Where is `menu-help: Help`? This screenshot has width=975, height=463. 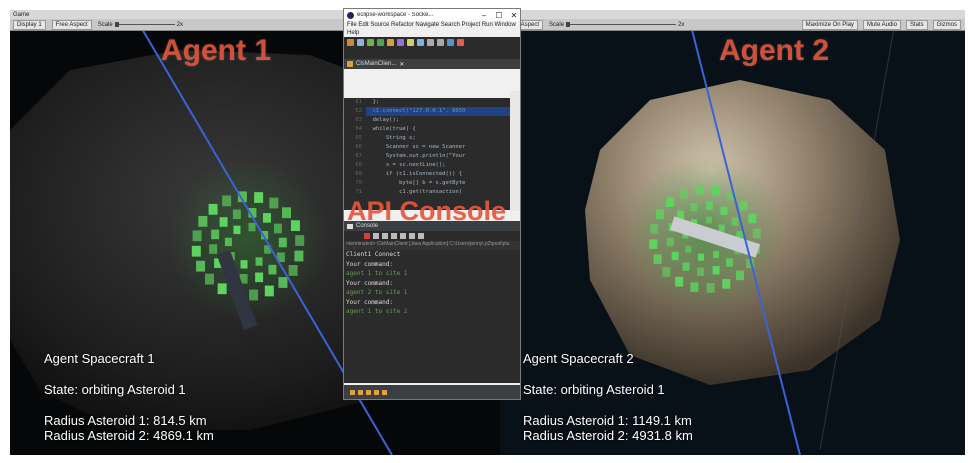 menu-help: Help is located at coordinates (353, 33).